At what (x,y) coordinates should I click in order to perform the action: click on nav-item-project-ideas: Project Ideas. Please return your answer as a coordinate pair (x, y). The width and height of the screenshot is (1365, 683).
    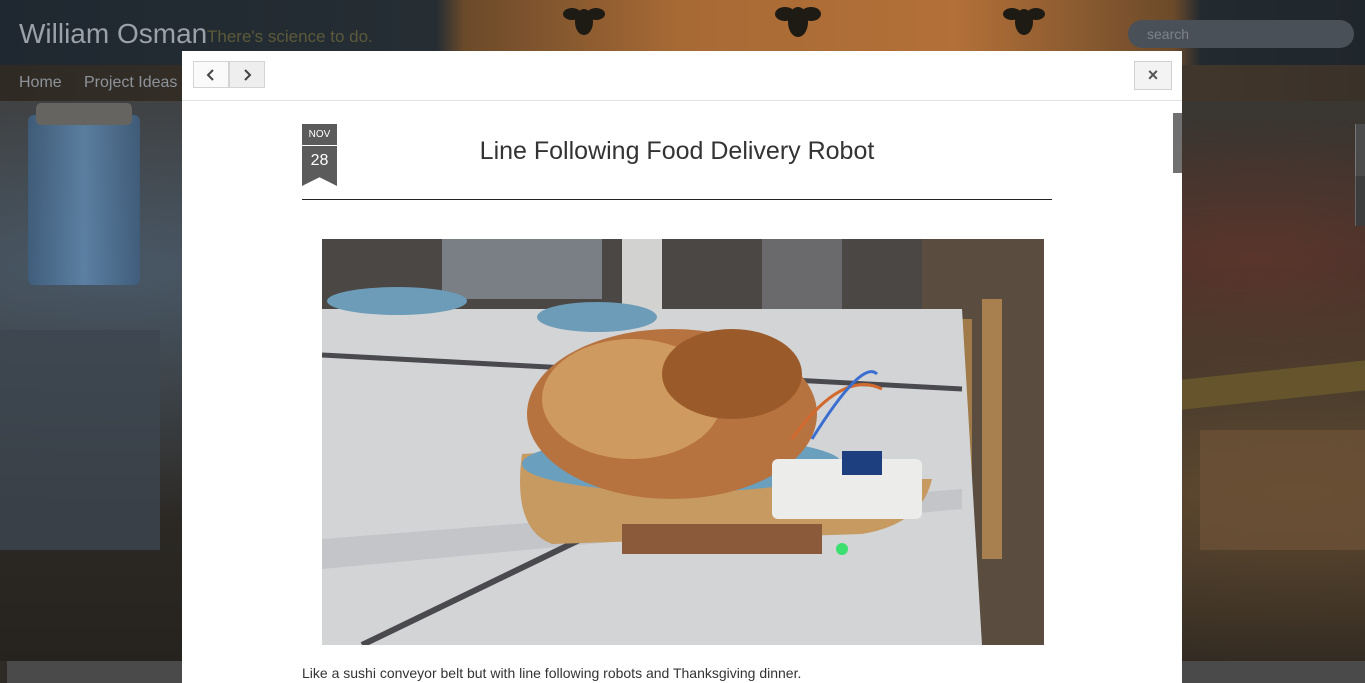
    Looking at the image, I should click on (130, 83).